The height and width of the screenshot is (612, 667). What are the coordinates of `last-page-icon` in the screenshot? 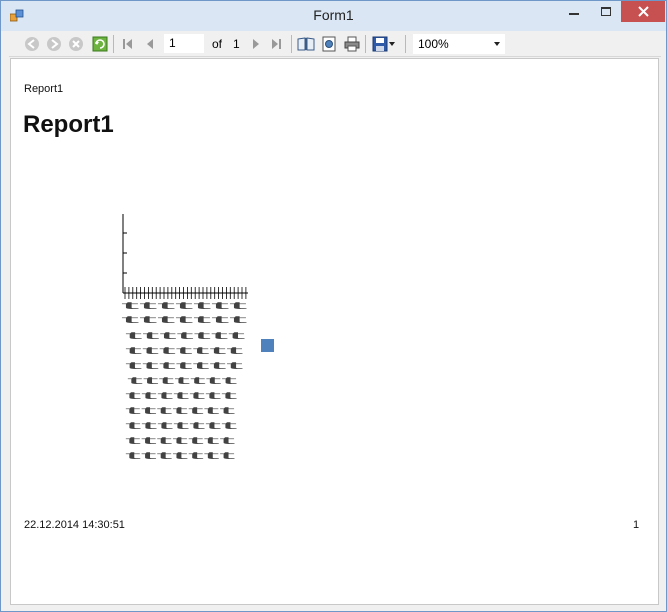 It's located at (276, 44).